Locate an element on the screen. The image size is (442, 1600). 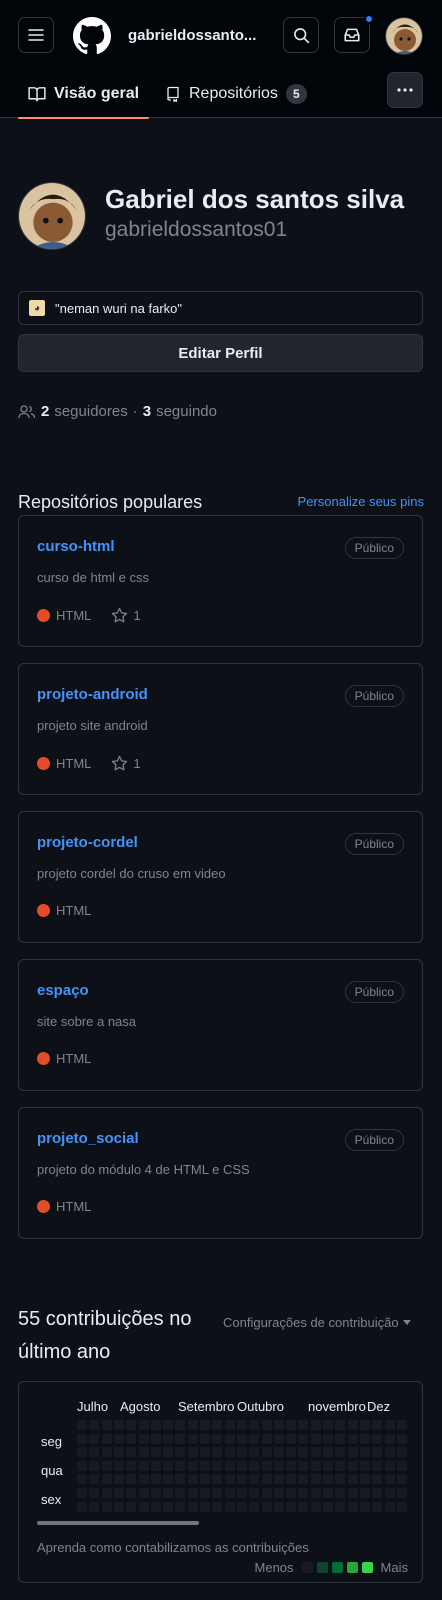
edit-profile-button: Editar Perfil is located at coordinates (220, 353).